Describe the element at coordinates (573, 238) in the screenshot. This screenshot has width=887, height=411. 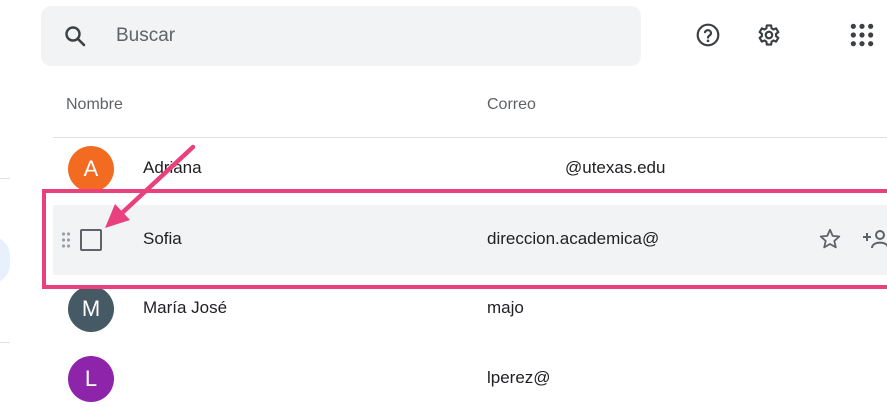
I see `contact-email: direccion.academica@` at that location.